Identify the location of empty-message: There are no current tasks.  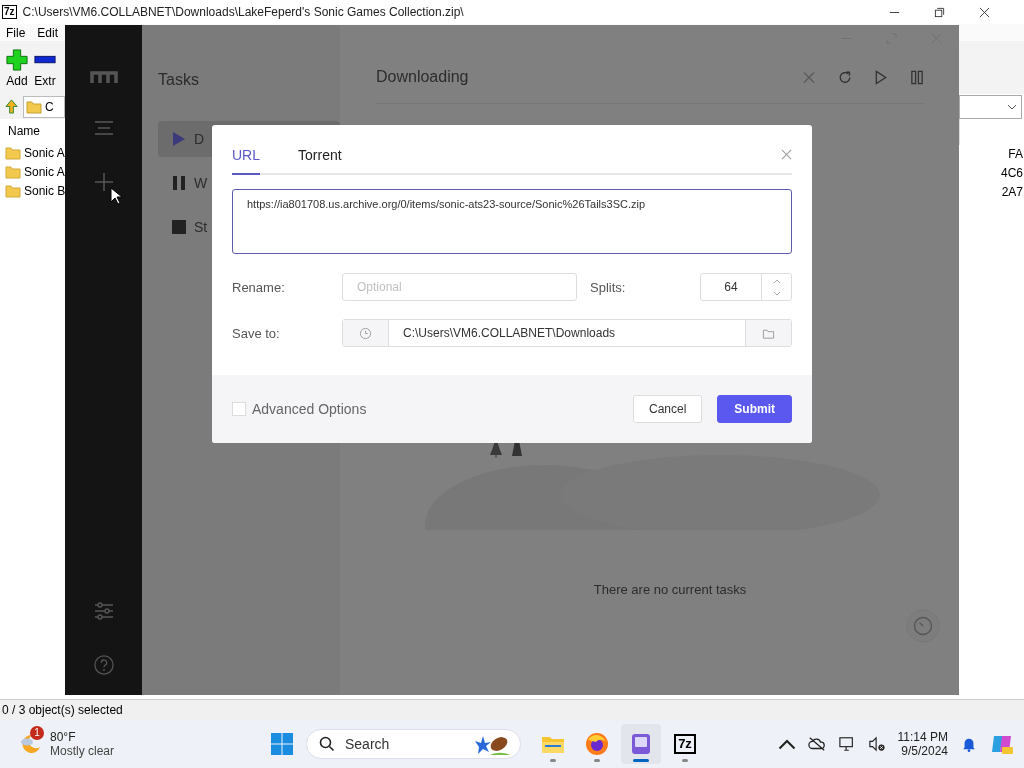
(670, 589).